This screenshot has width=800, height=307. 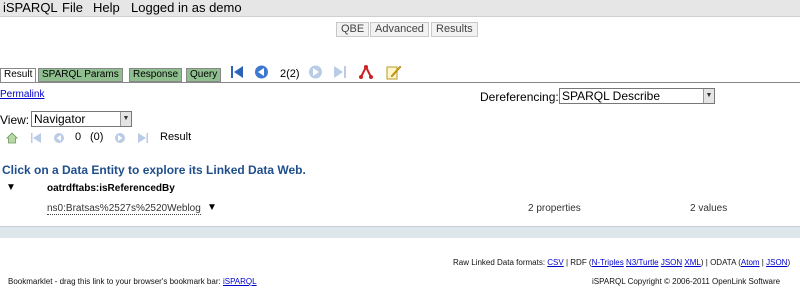 I want to click on nav-last-icon, so click(x=143, y=138).